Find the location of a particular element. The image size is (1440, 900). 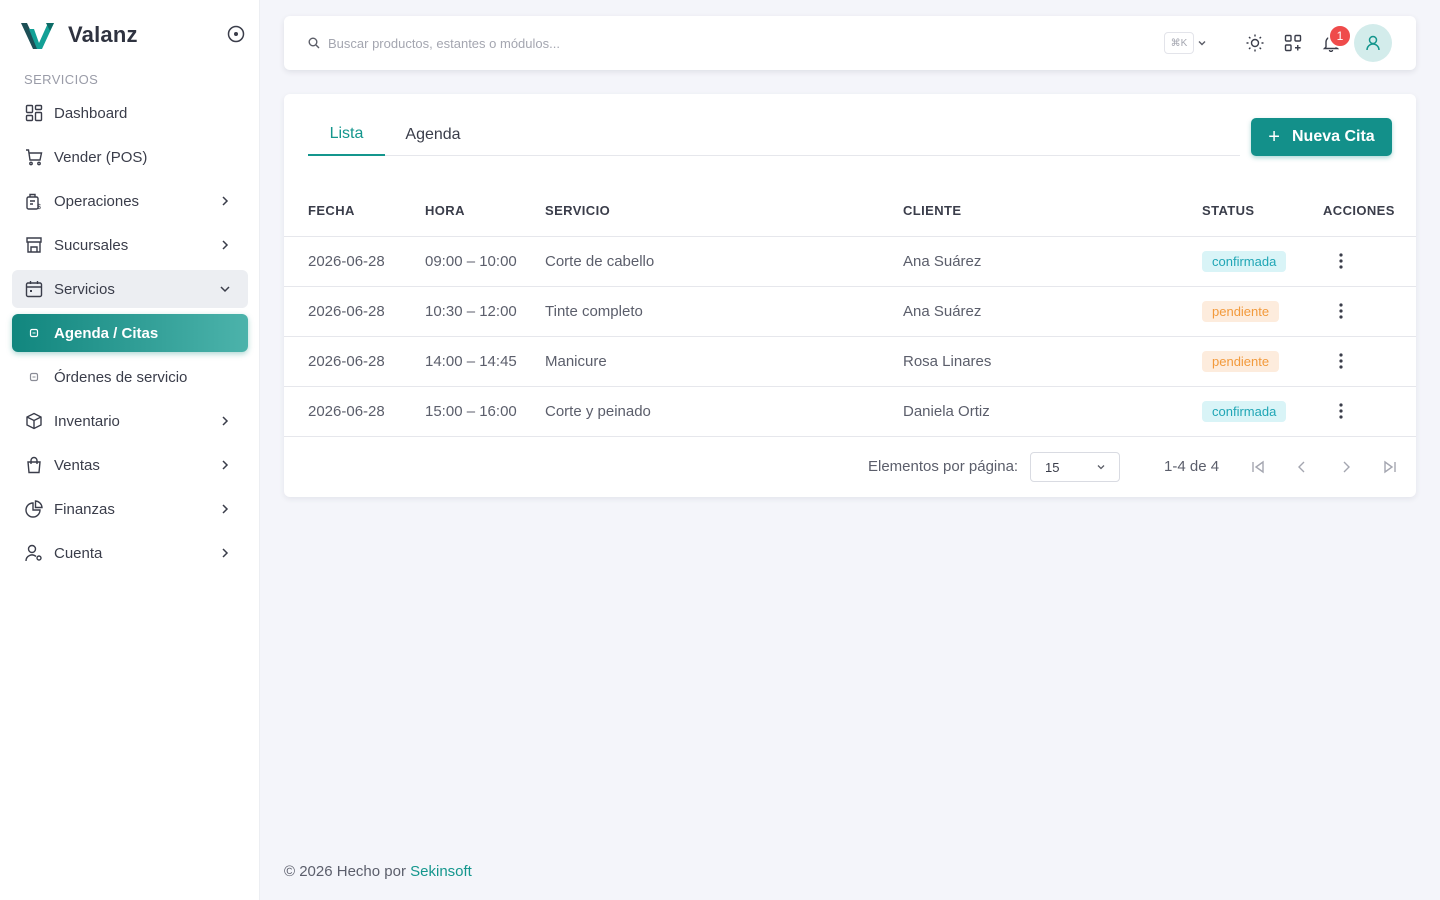

section-label: SERVICIOS is located at coordinates (61, 79).